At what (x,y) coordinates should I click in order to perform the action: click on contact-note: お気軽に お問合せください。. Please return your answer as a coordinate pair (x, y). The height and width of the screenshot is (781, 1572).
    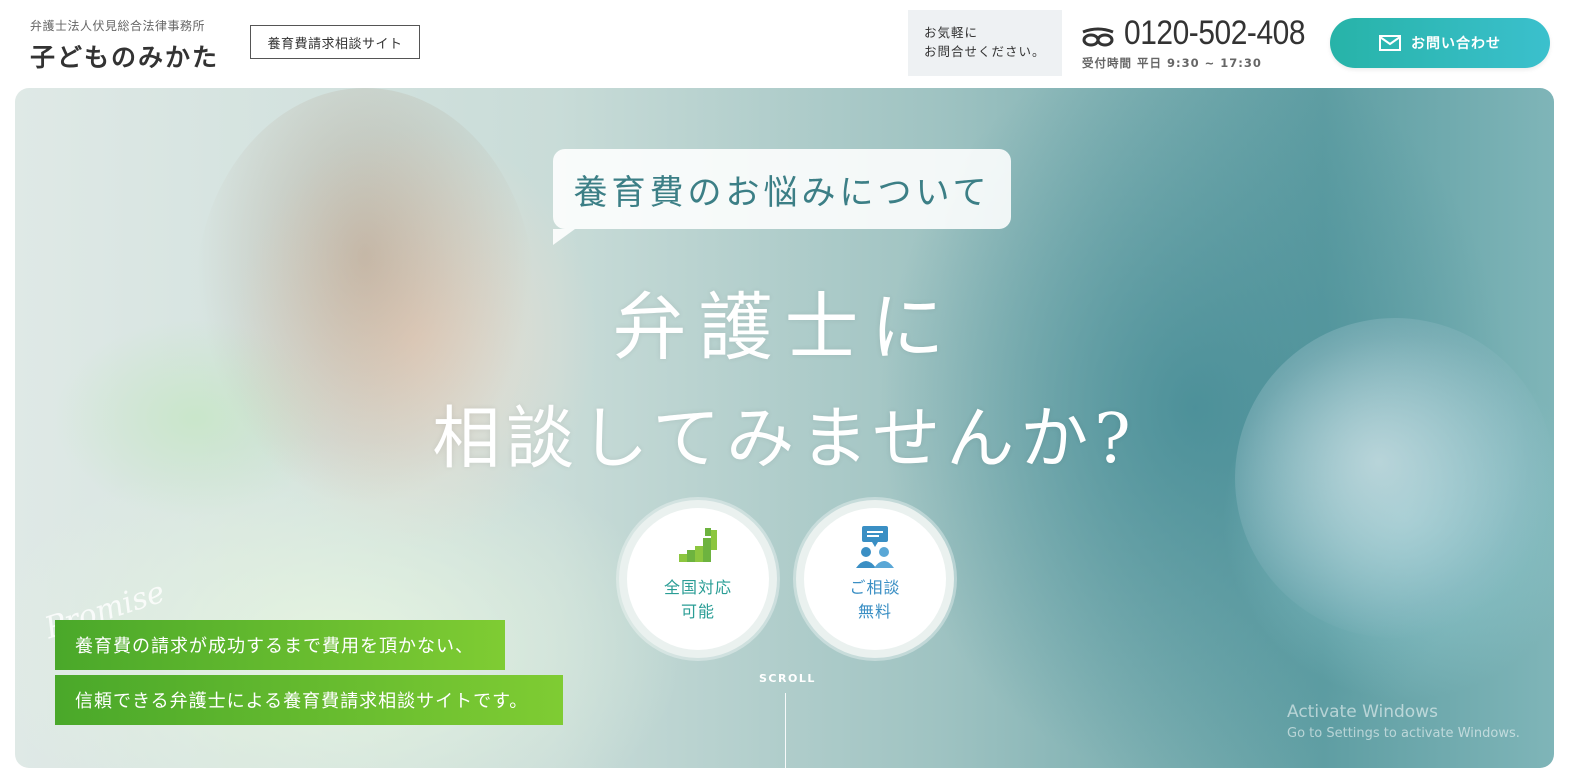
    Looking at the image, I should click on (985, 43).